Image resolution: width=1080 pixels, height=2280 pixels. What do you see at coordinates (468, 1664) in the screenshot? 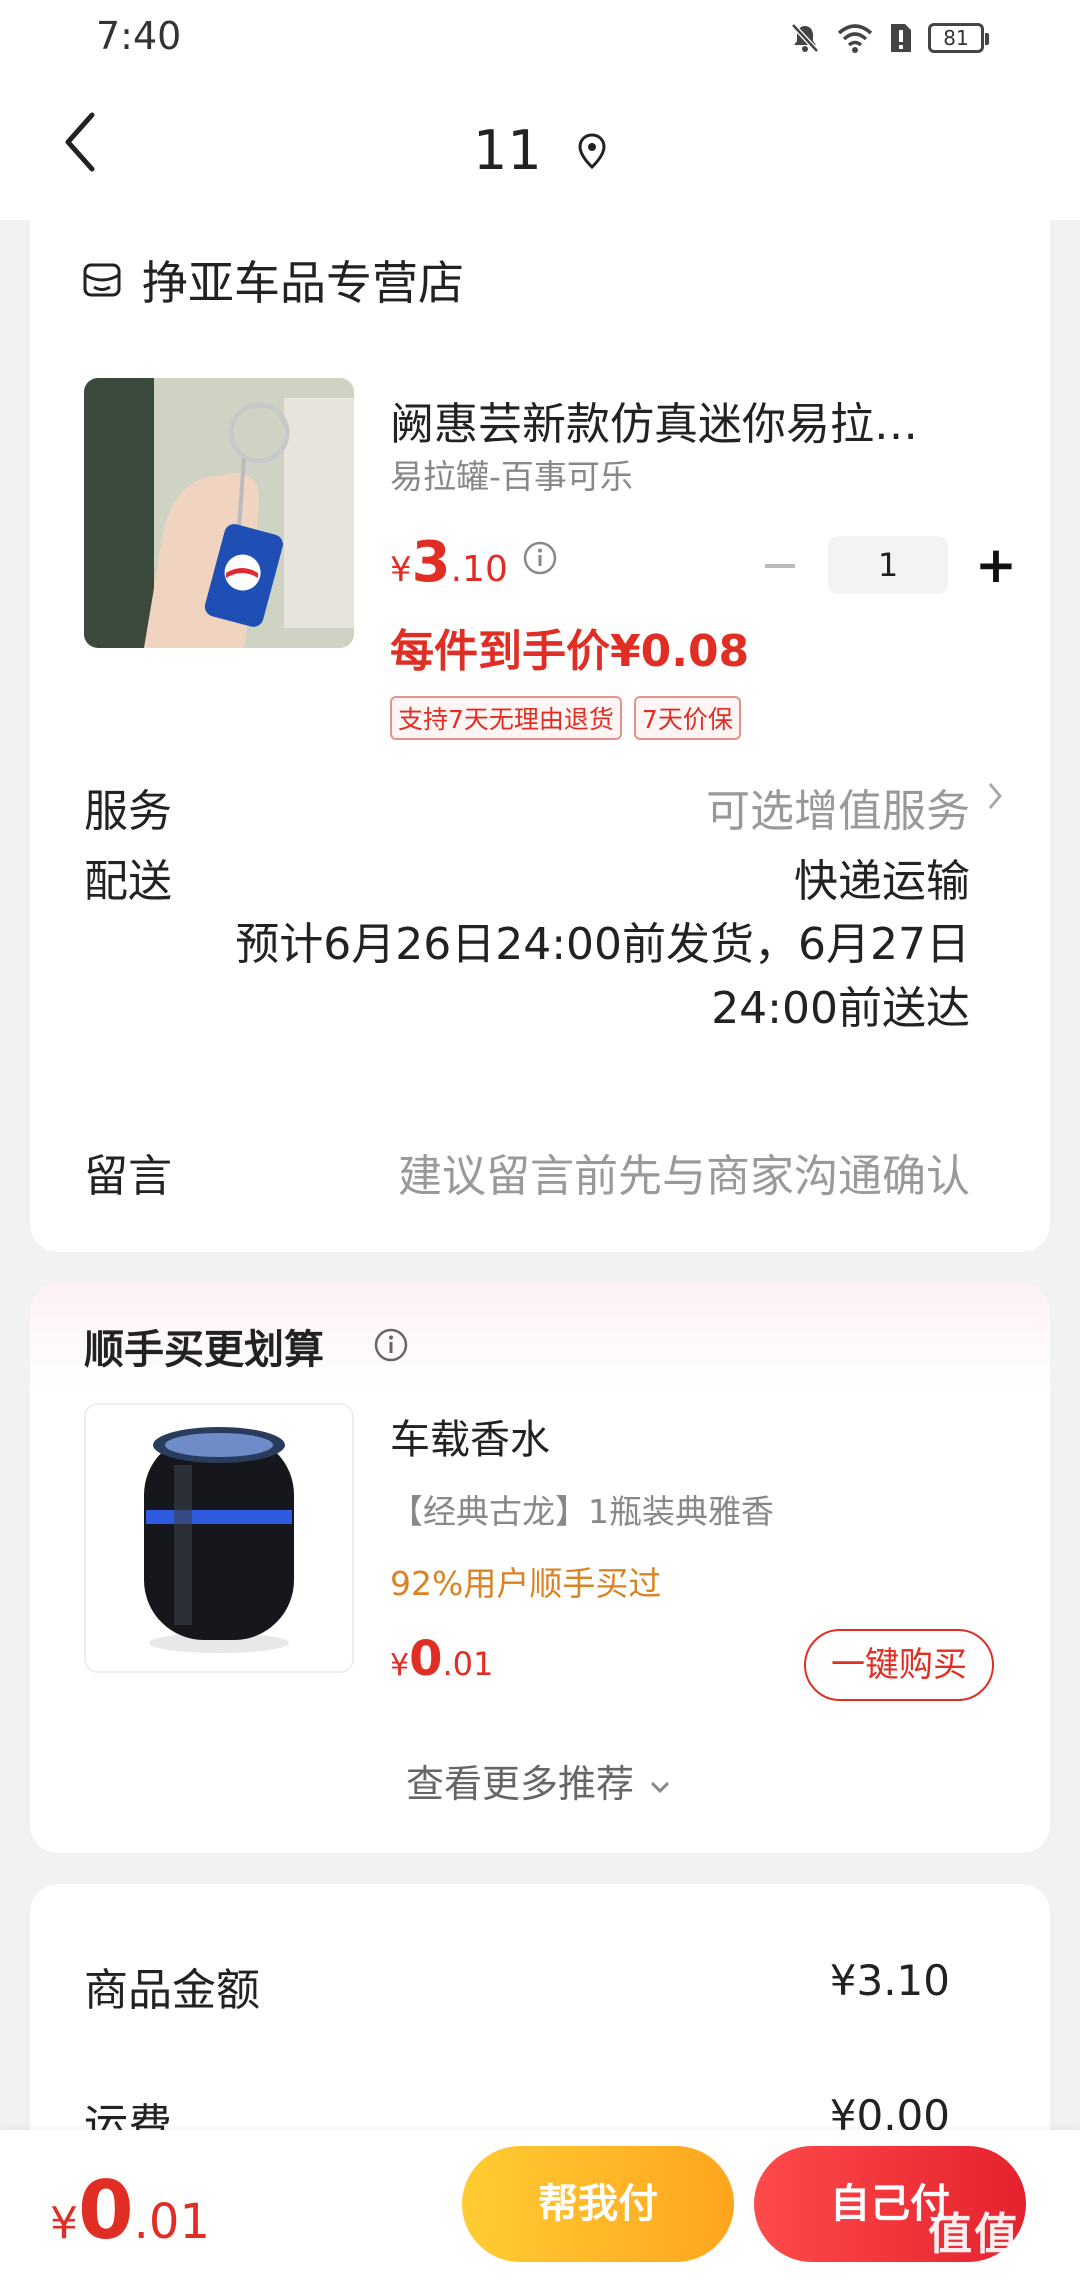
I see `reco-price-decimal: .01` at bounding box center [468, 1664].